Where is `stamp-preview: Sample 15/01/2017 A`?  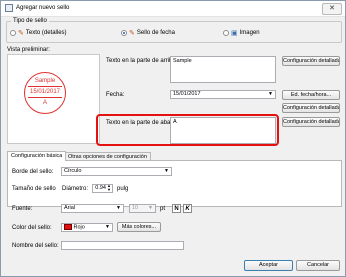
stamp-preview: Sample 15/01/2017 A is located at coordinates (53, 99).